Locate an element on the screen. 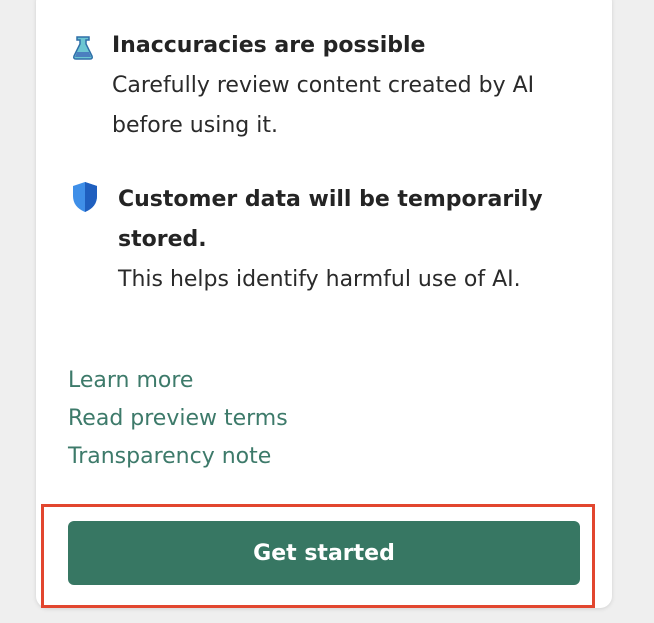 The height and width of the screenshot is (623, 654). transparency-note-link: Transparency note is located at coordinates (178, 457).